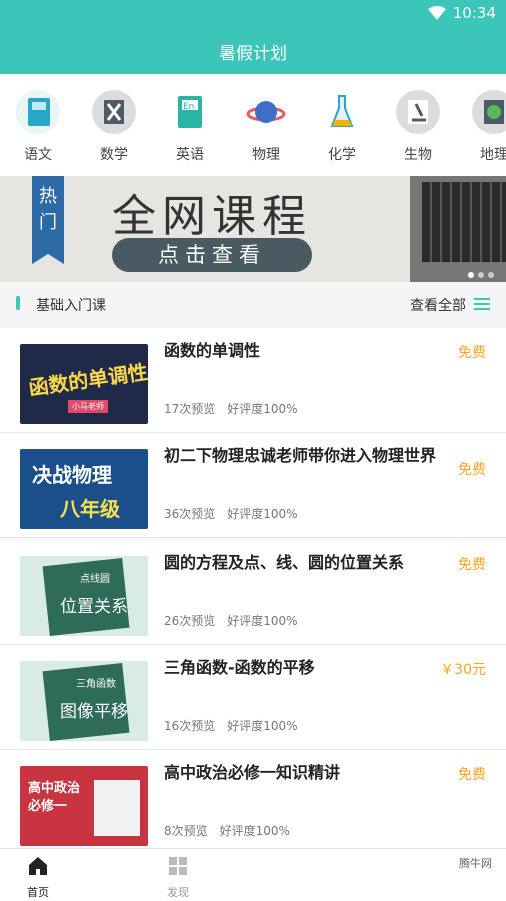 Image resolution: width=506 pixels, height=901 pixels. What do you see at coordinates (474, 13) in the screenshot?
I see `status-time: 10:34` at bounding box center [474, 13].